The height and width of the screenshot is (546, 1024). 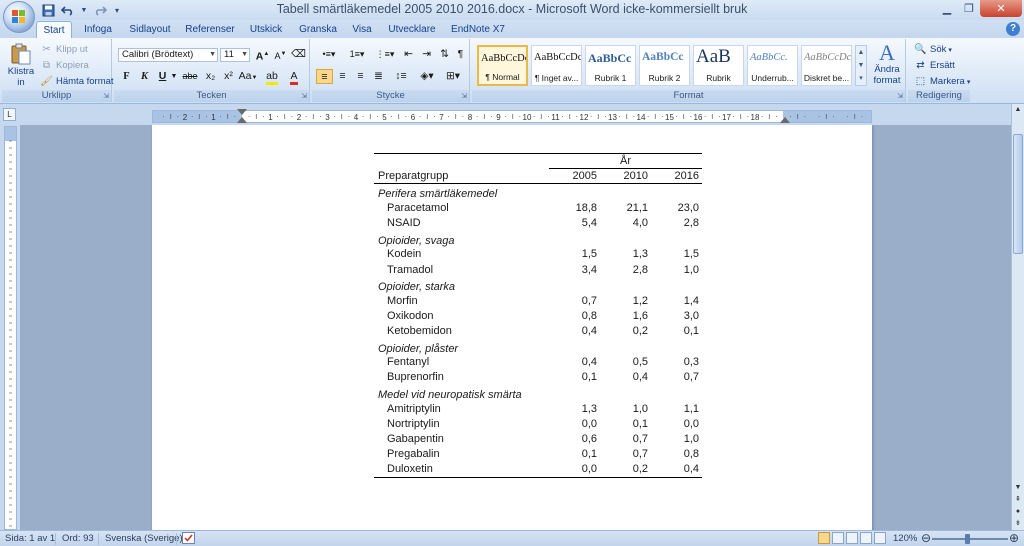 What do you see at coordinates (934, 65) in the screenshot?
I see `replace-button: ⇄ Ersätt` at bounding box center [934, 65].